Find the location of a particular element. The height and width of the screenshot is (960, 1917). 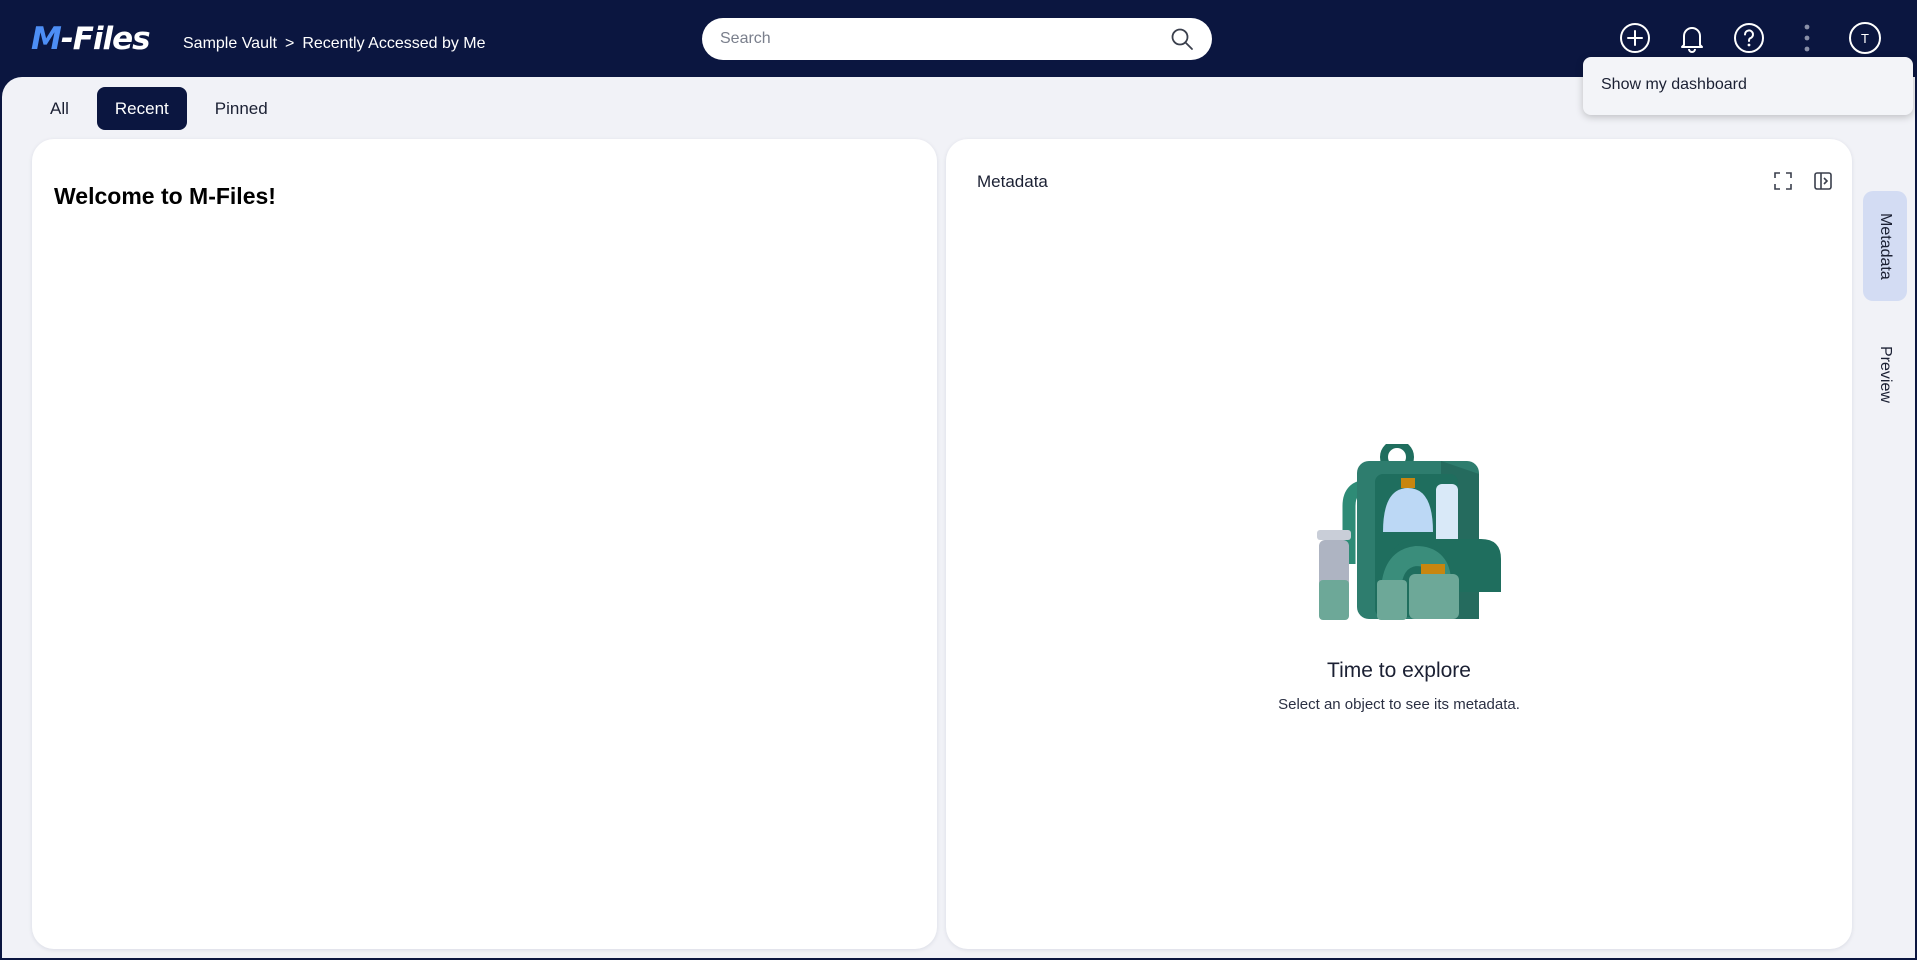

logo-m: M is located at coordinates (46, 39).